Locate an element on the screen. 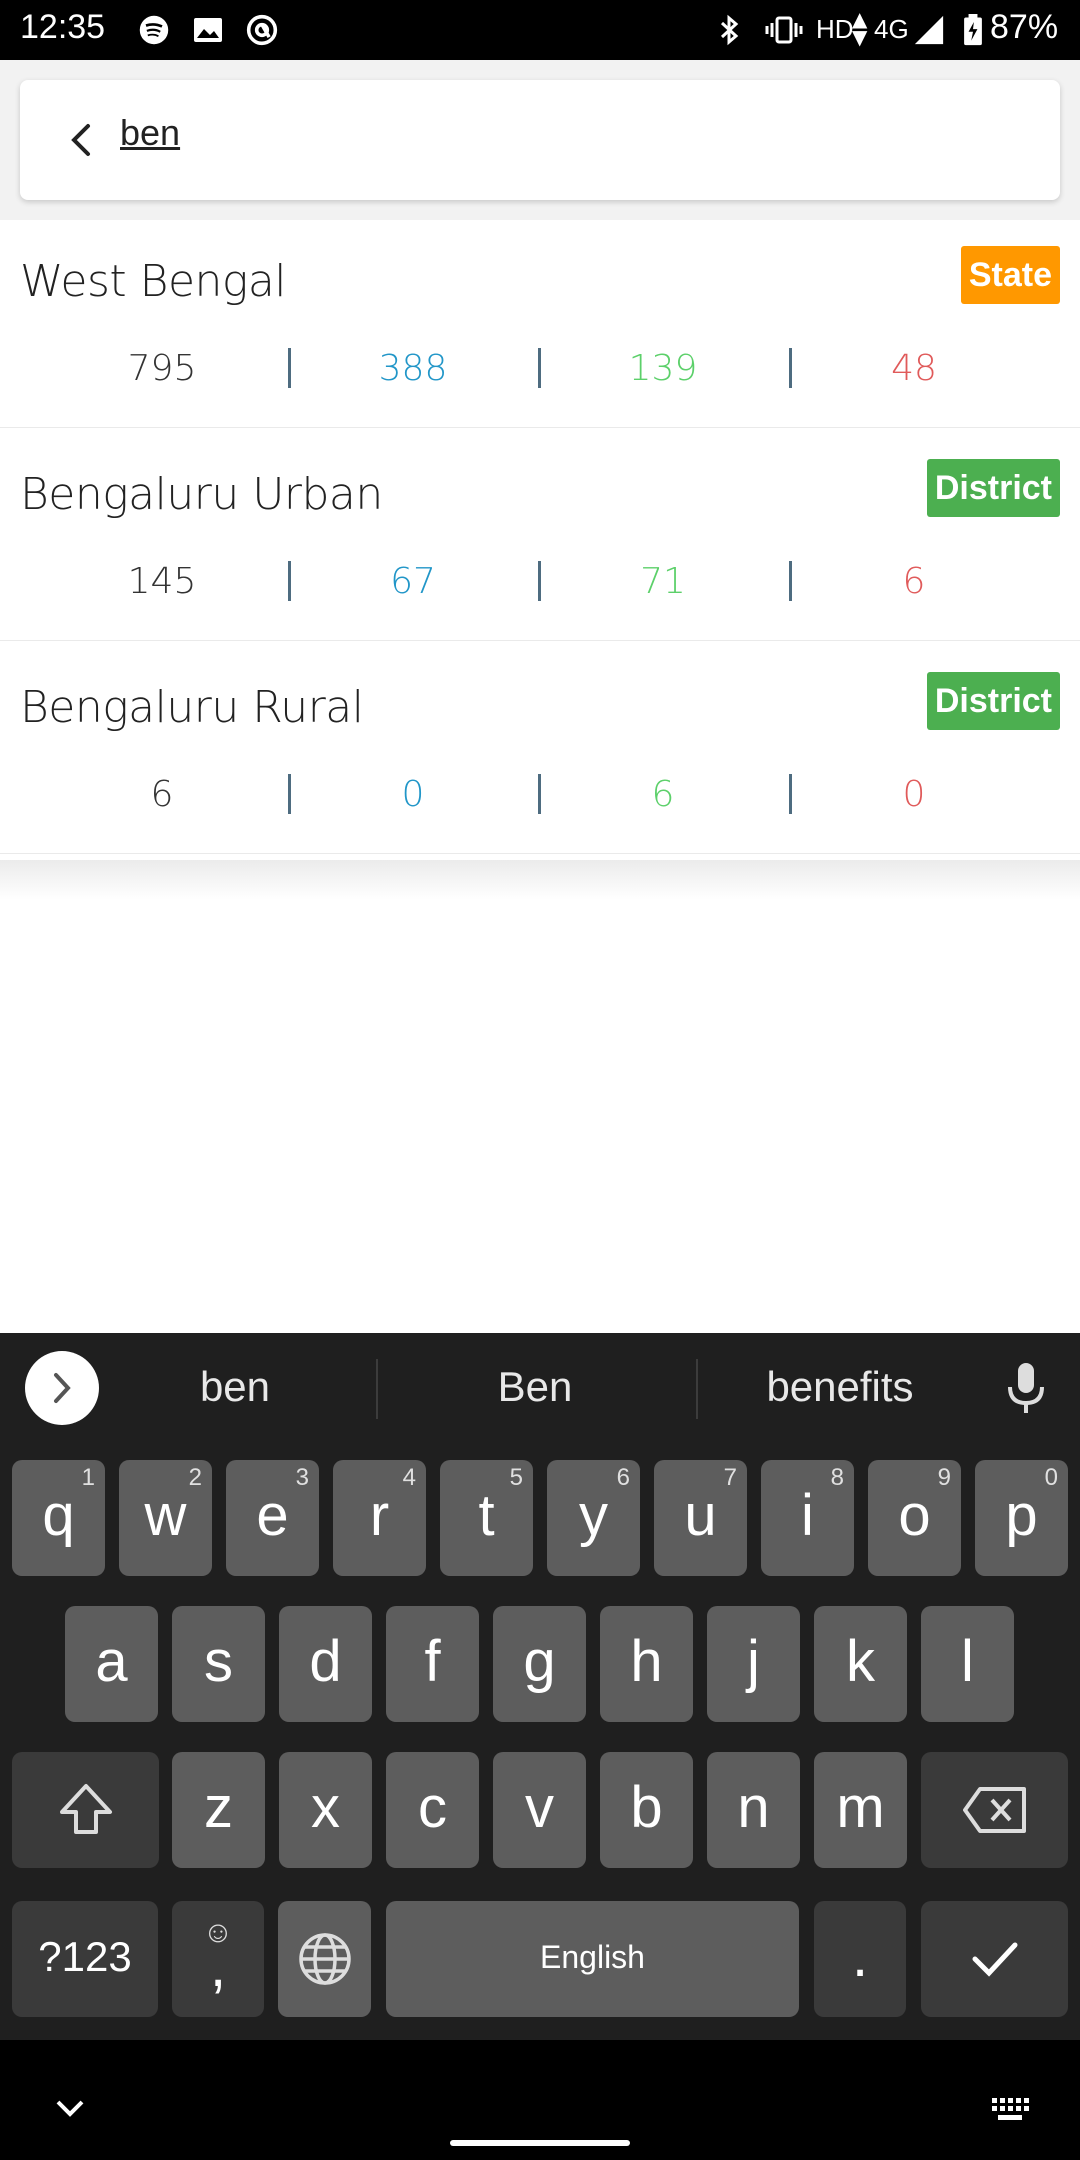  keyboard-switch-icon is located at coordinates (1010, 2110).